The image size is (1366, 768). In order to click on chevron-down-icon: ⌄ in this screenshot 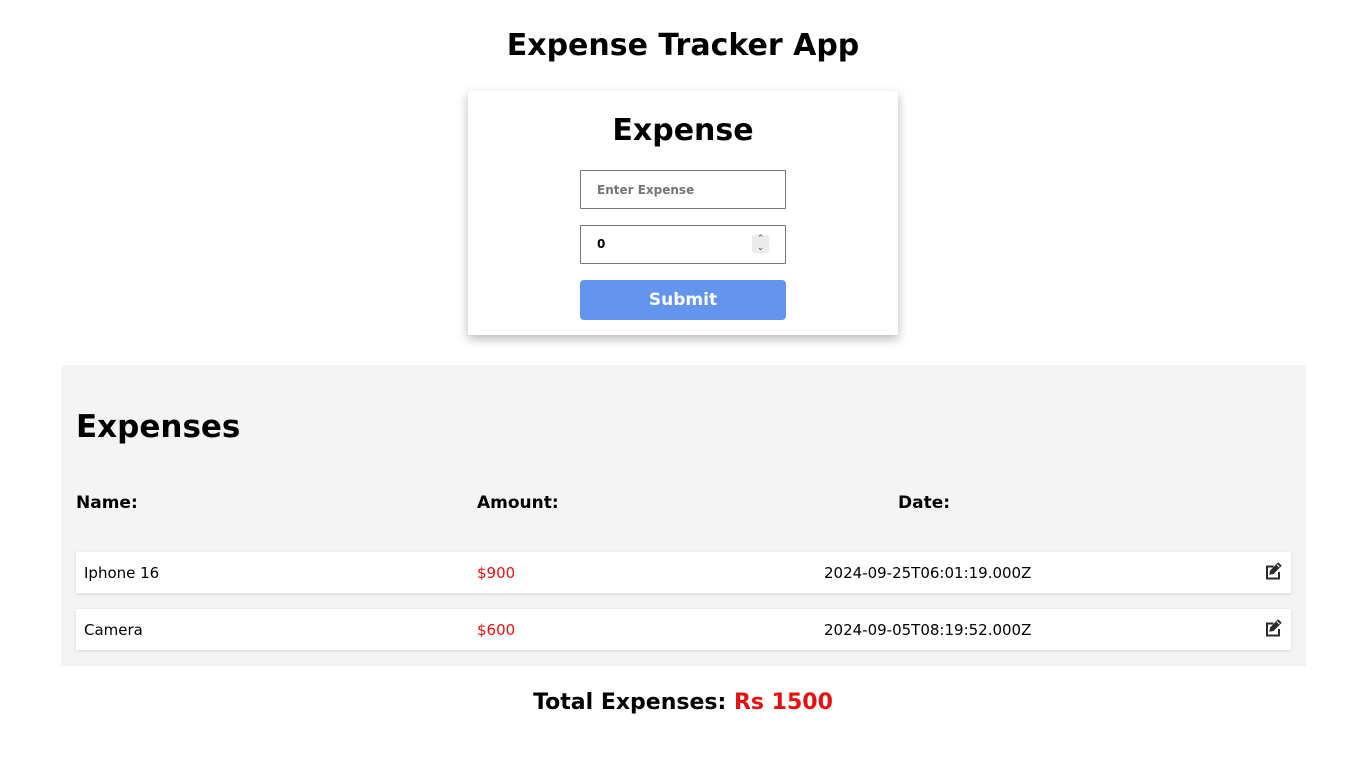, I will do `click(760, 248)`.